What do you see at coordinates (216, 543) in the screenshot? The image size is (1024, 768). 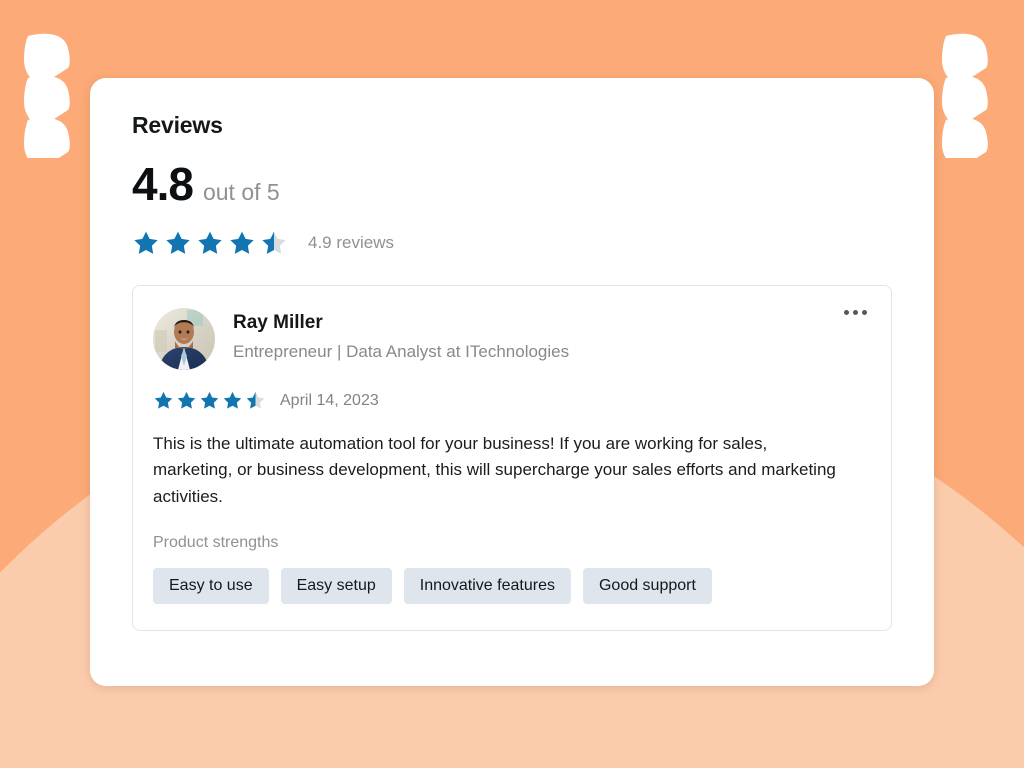 I see `product-strengths-label: Product strengths` at bounding box center [216, 543].